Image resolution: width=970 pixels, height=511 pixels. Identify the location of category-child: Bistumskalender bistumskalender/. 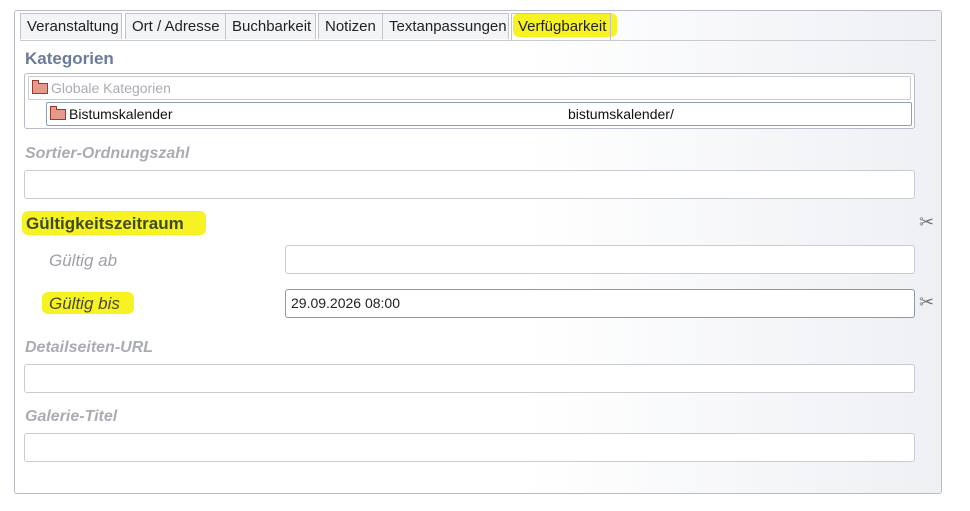
(479, 114).